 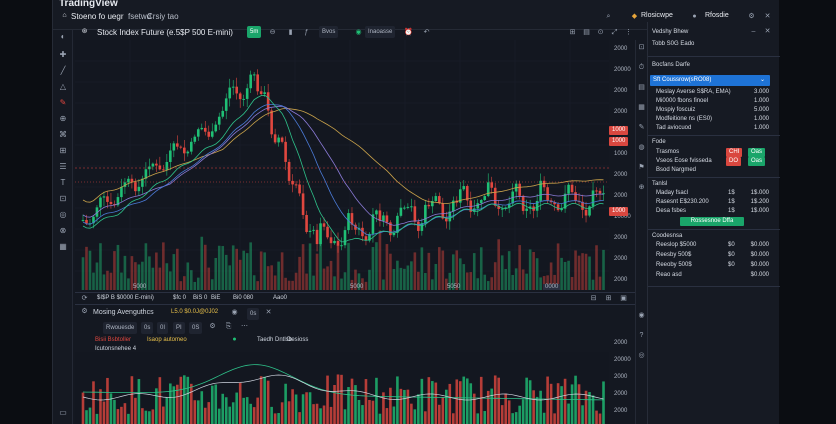 I want to click on help-icon: ?, so click(x=641, y=335).